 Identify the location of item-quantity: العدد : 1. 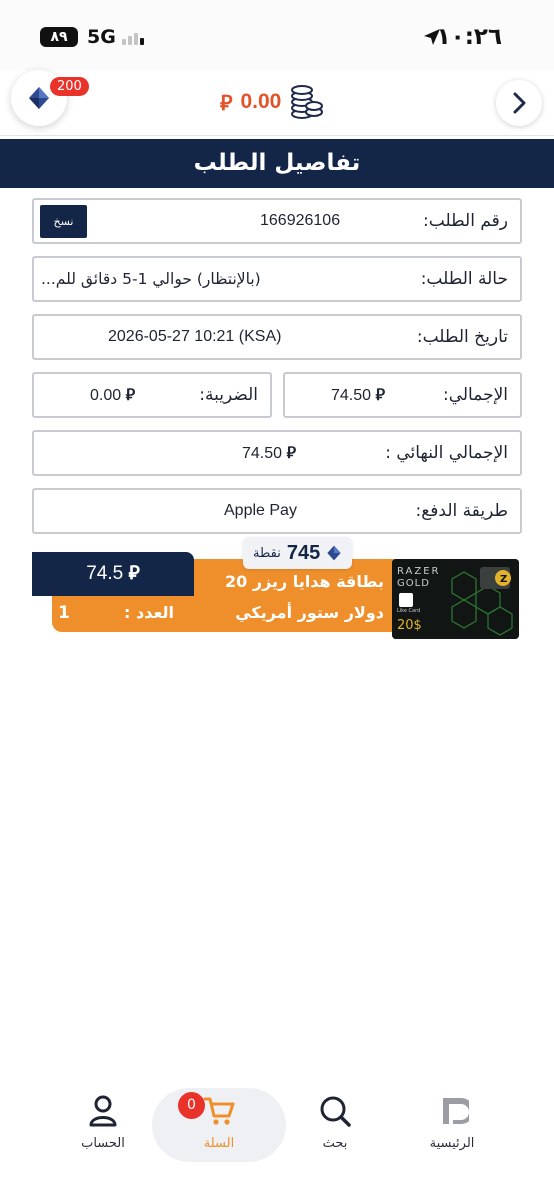
(113, 614).